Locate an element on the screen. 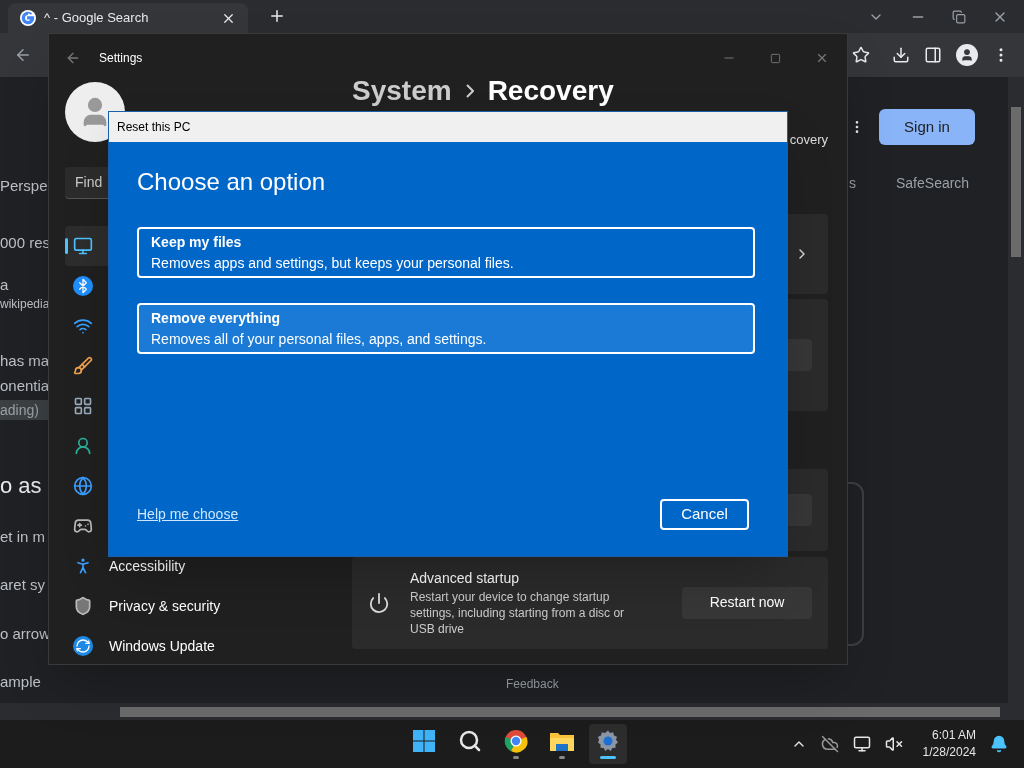  breadcrumb-current: Recovery is located at coordinates (550, 91).